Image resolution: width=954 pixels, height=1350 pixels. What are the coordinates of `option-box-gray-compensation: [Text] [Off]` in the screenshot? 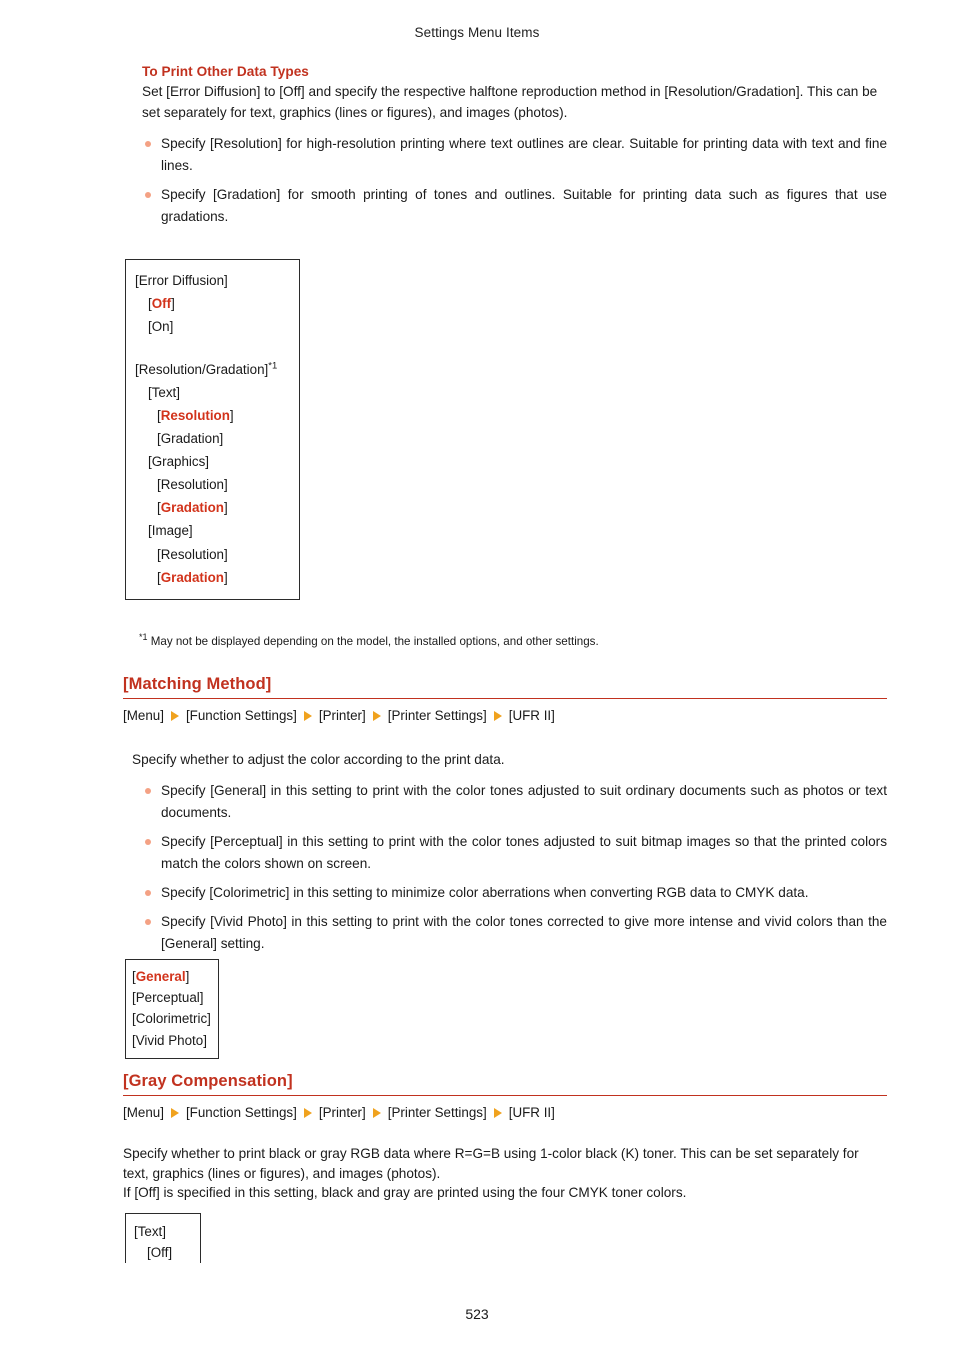 It's located at (163, 1238).